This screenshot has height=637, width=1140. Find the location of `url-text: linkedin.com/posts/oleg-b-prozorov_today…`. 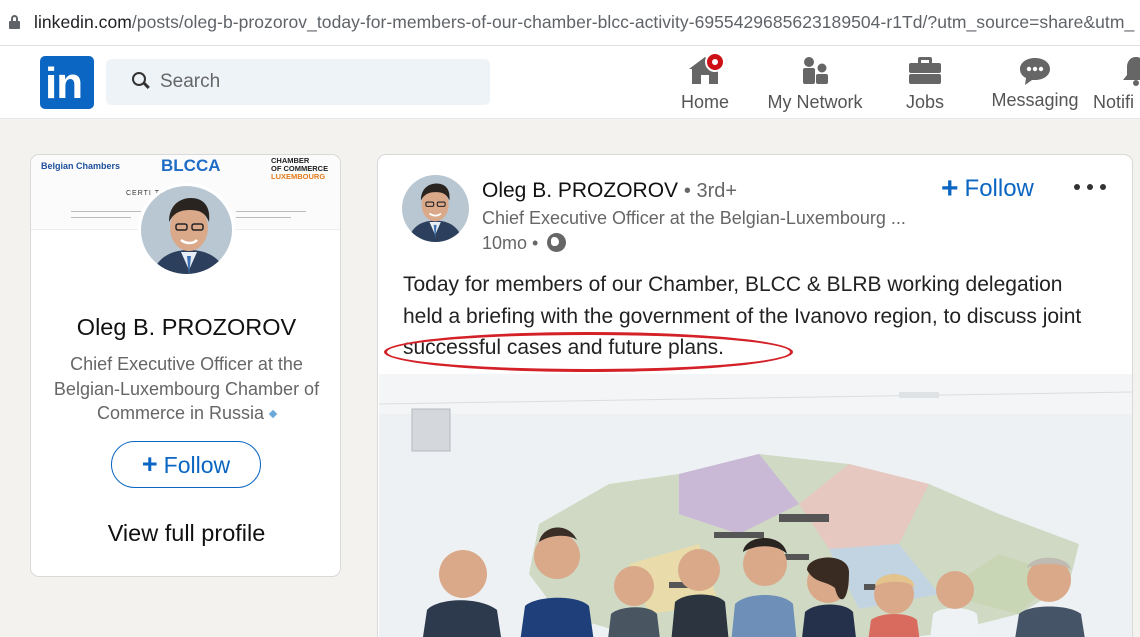

url-text: linkedin.com/posts/oleg-b-prozorov_today… is located at coordinates (584, 22).